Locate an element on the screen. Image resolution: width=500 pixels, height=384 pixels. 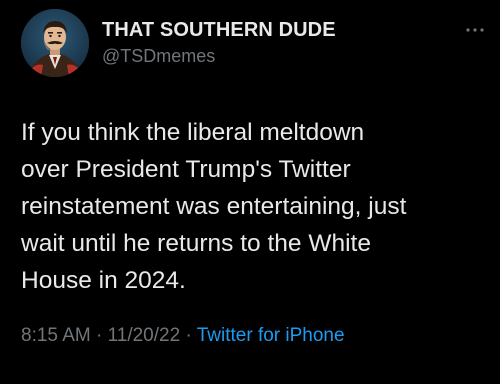
avatar-portrait-icon is located at coordinates (55, 43).